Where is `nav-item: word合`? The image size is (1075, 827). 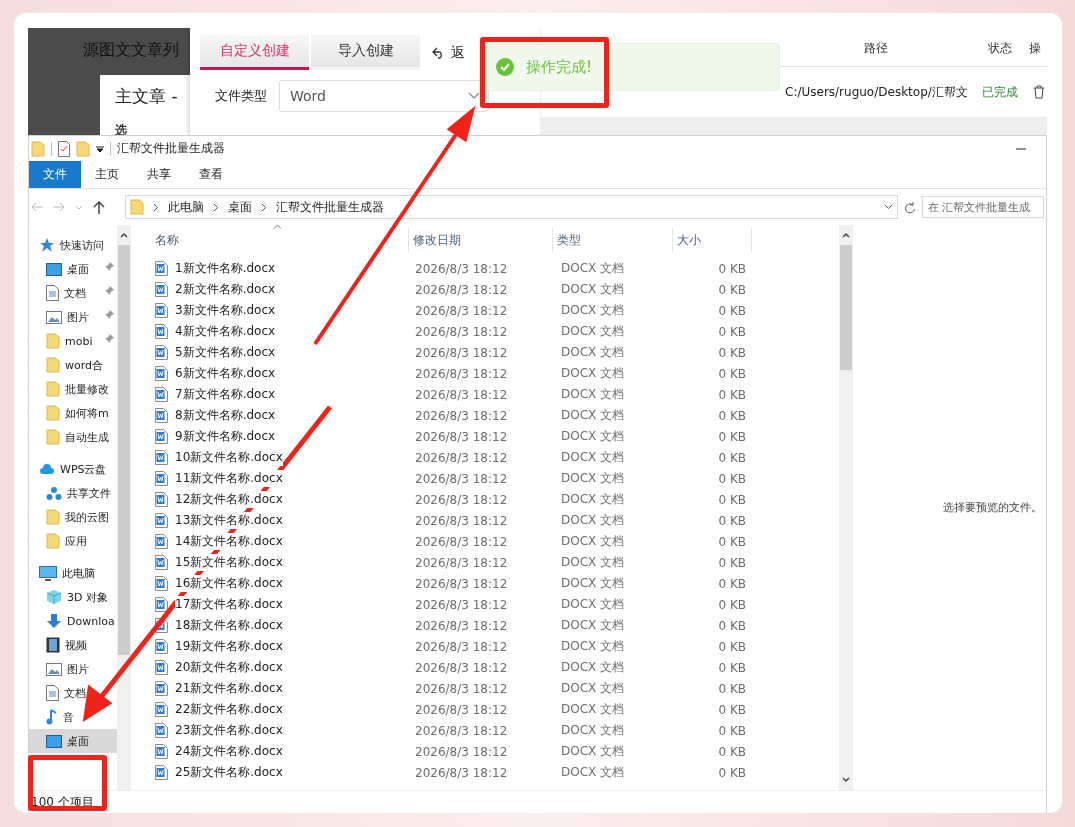
nav-item: word合 is located at coordinates (73, 365).